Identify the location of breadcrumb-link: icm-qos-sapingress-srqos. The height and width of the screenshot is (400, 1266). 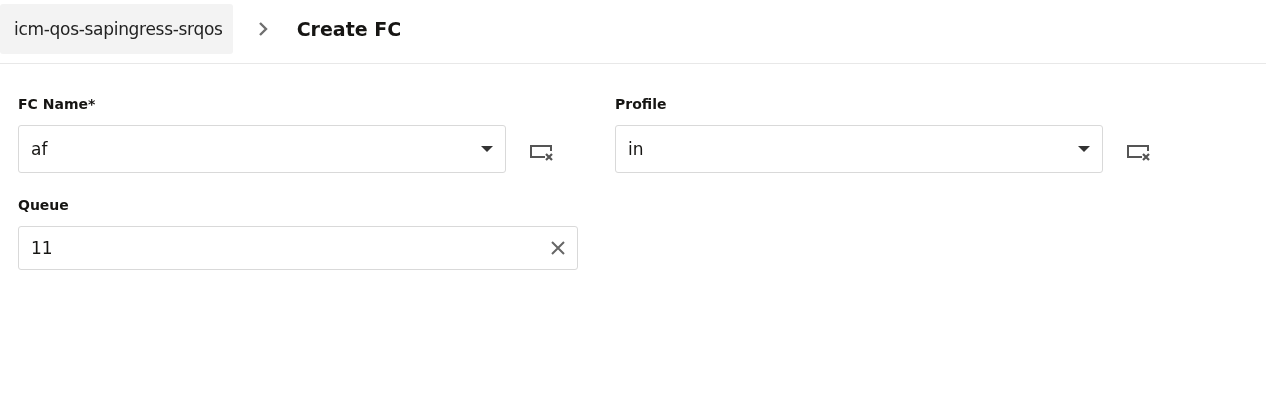
(116, 28).